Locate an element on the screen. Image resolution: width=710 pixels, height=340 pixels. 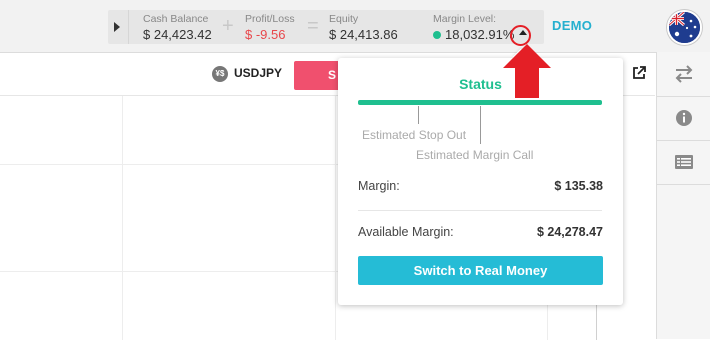
right-sidebar is located at coordinates (683, 195).